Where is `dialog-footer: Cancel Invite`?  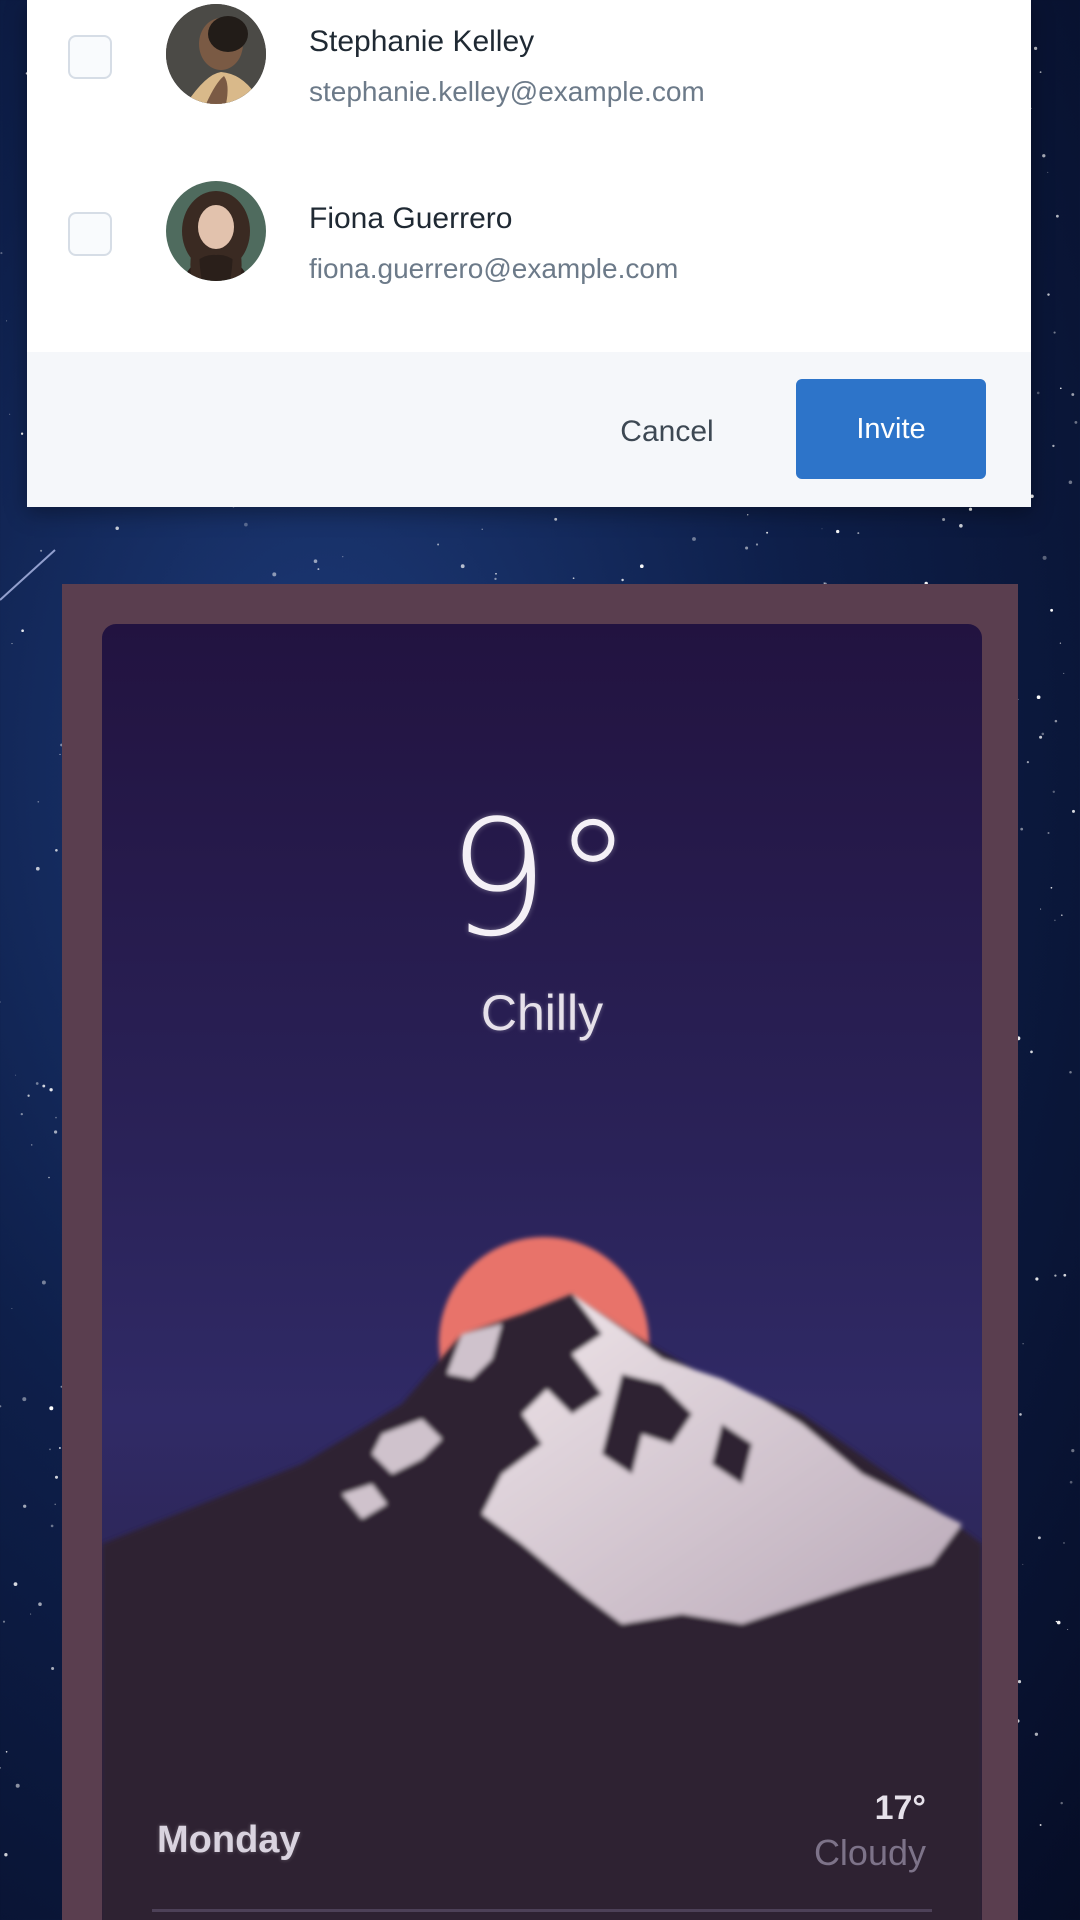 dialog-footer: Cancel Invite is located at coordinates (529, 429).